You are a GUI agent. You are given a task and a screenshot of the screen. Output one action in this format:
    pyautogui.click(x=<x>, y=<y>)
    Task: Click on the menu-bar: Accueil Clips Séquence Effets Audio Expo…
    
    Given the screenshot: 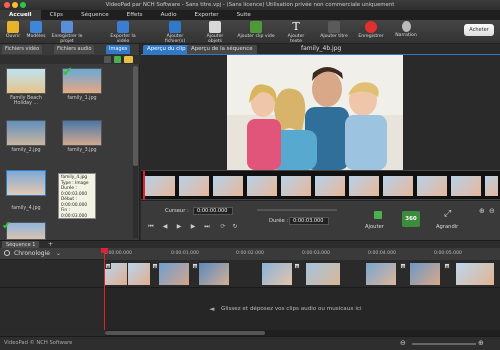 What is the action you would take?
    pyautogui.click(x=250, y=15)
    